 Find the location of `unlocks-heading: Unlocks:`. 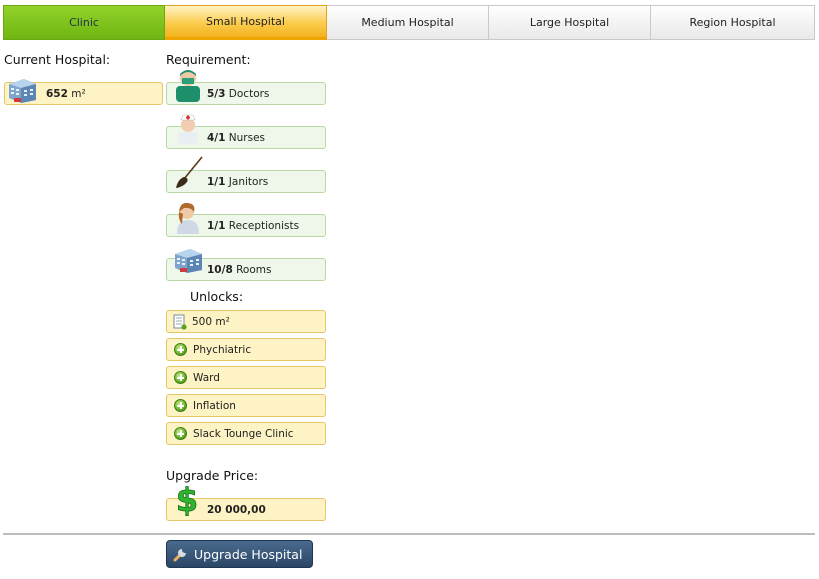

unlocks-heading: Unlocks: is located at coordinates (217, 296).